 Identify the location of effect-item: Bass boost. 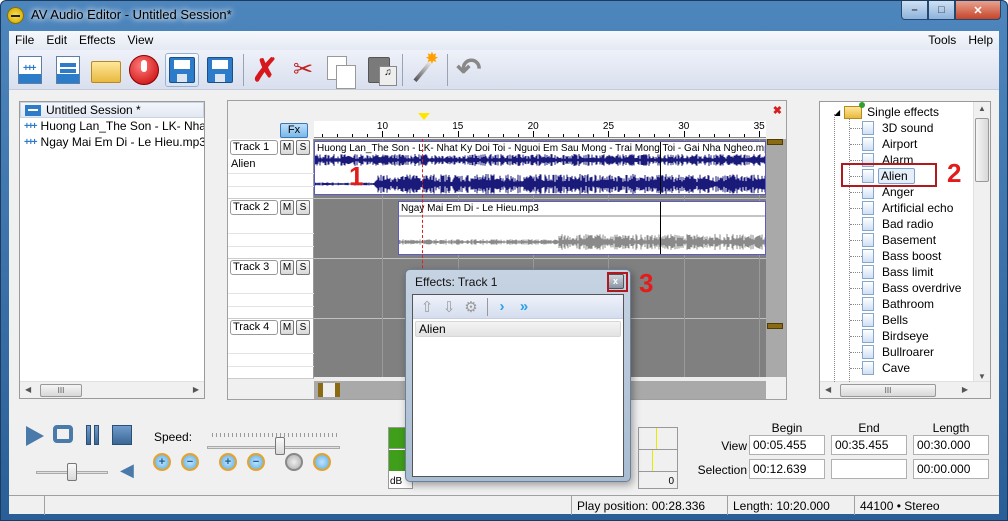
(901, 256).